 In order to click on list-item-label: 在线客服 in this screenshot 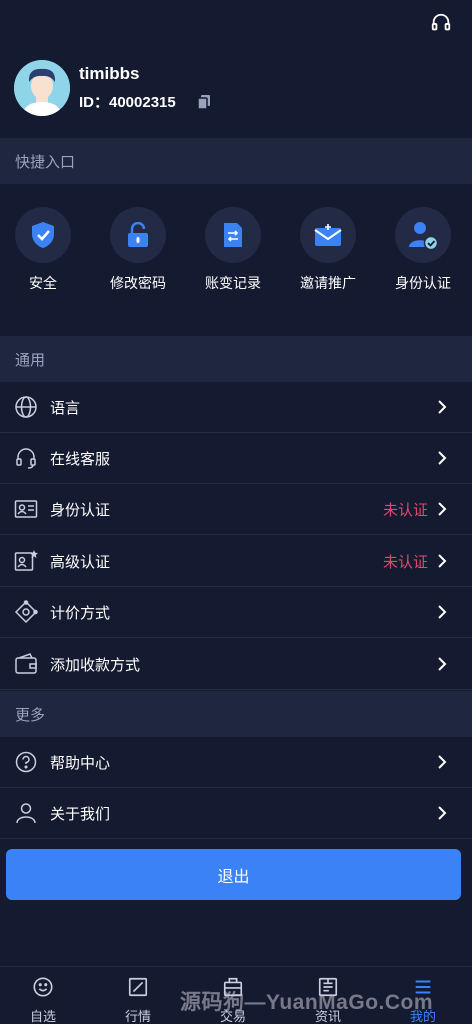, I will do `click(80, 459)`.